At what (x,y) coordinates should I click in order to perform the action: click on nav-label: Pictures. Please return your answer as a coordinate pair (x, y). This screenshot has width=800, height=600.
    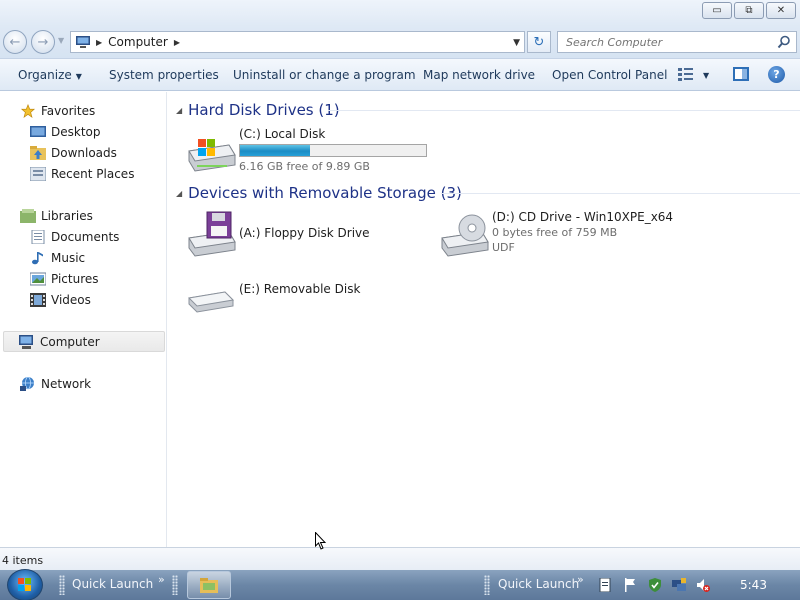
    Looking at the image, I should click on (75, 278).